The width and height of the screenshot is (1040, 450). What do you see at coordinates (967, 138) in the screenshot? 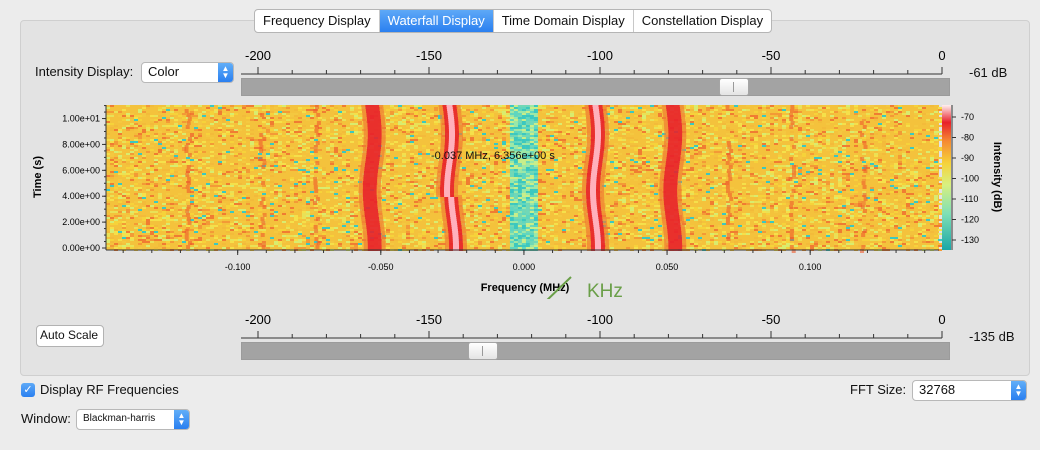
I see `colorbar-tick-label: -80` at bounding box center [967, 138].